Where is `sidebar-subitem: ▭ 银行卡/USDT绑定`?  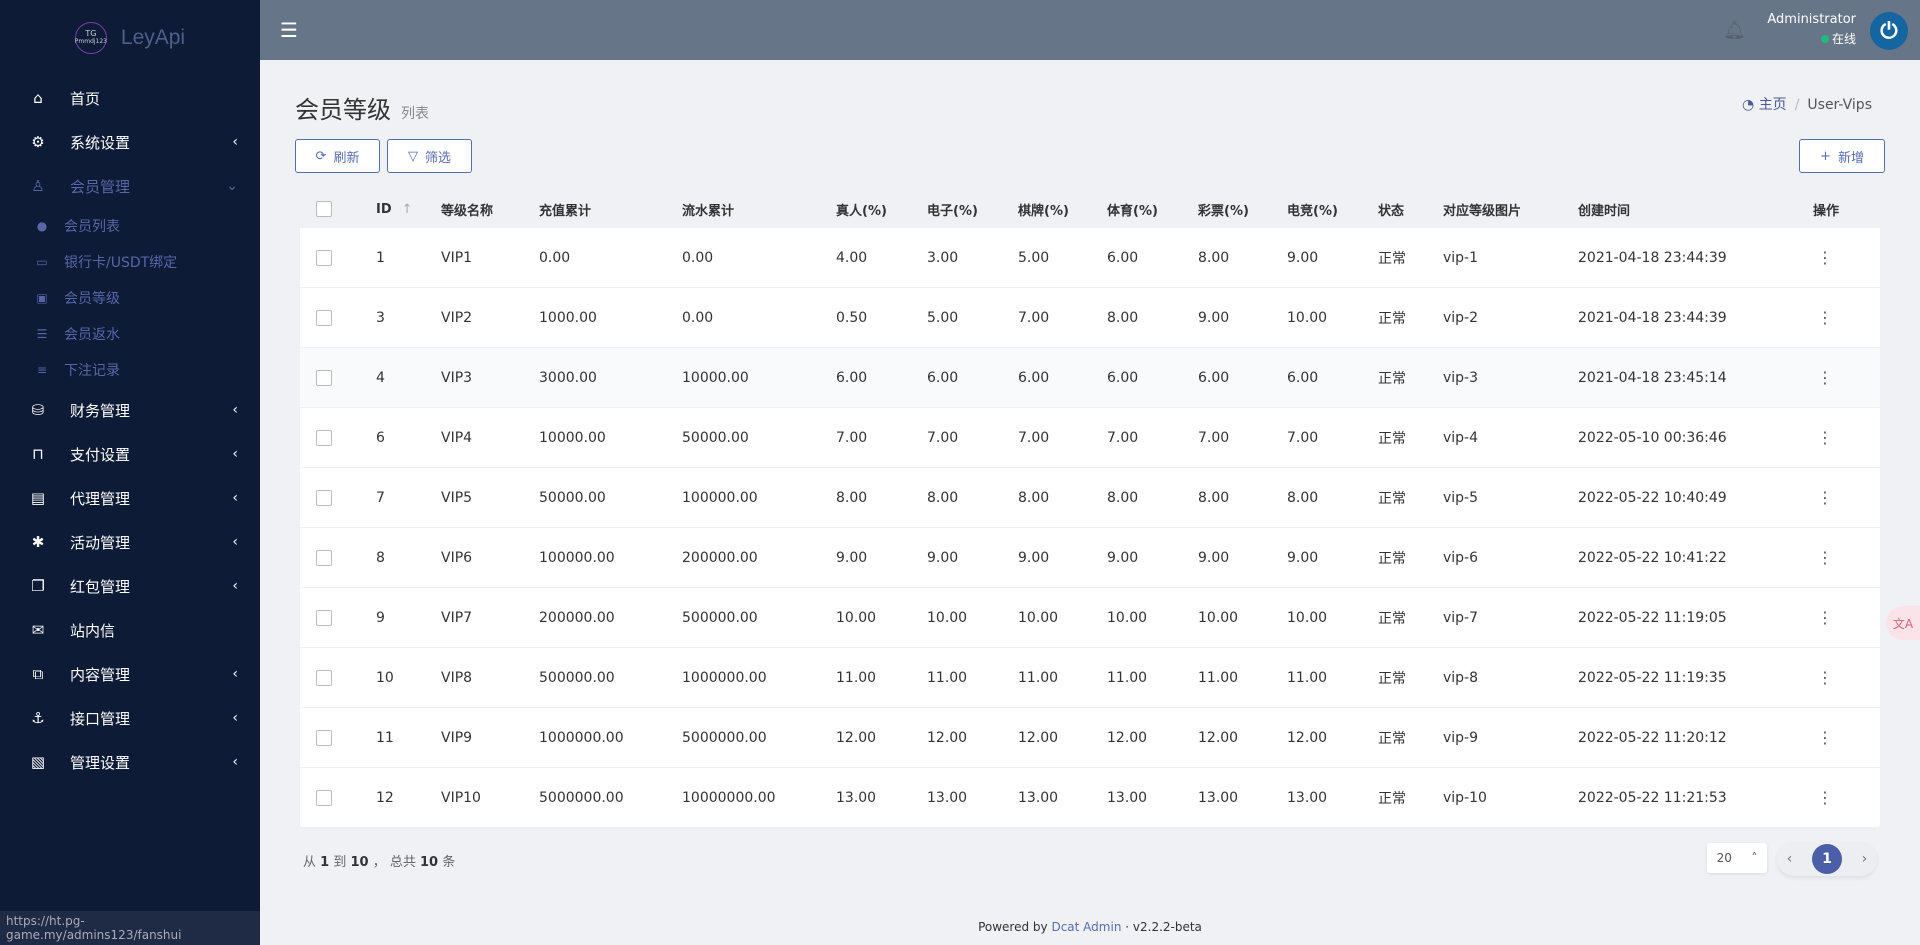
sidebar-subitem: ▭ 银行卡/USDT绑定 is located at coordinates (130, 262).